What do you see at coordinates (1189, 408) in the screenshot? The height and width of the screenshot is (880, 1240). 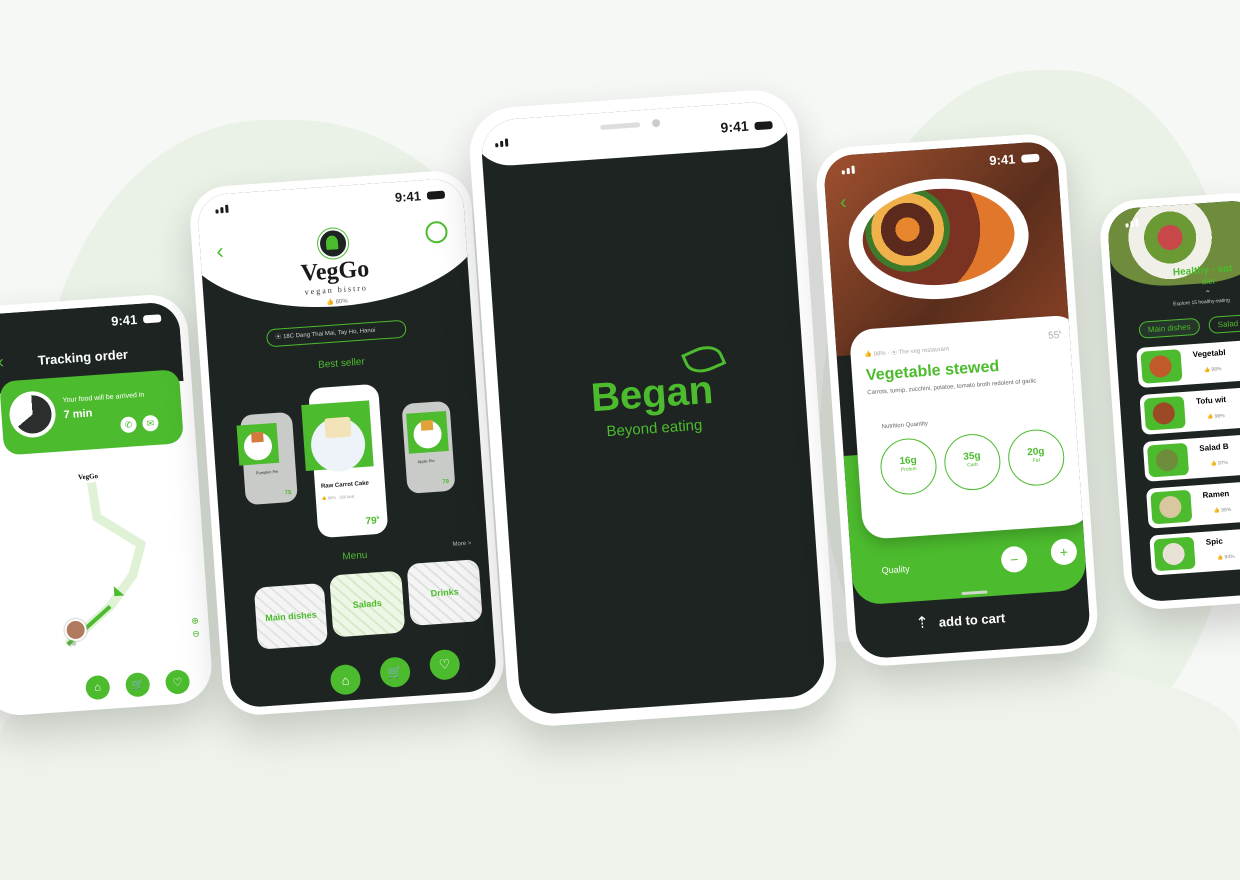 I see `list-item: Tofu wit 👍 96%` at bounding box center [1189, 408].